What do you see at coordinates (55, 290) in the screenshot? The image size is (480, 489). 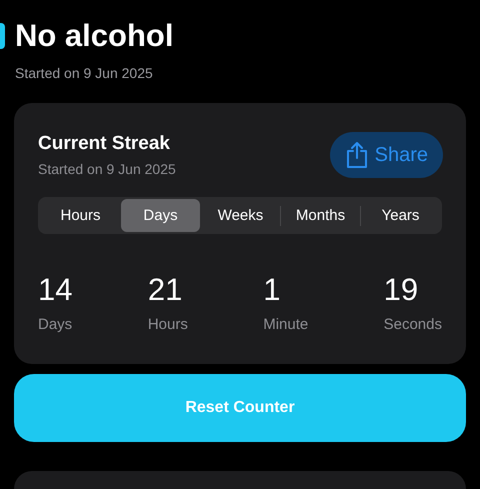 I see `counter-value: 14` at bounding box center [55, 290].